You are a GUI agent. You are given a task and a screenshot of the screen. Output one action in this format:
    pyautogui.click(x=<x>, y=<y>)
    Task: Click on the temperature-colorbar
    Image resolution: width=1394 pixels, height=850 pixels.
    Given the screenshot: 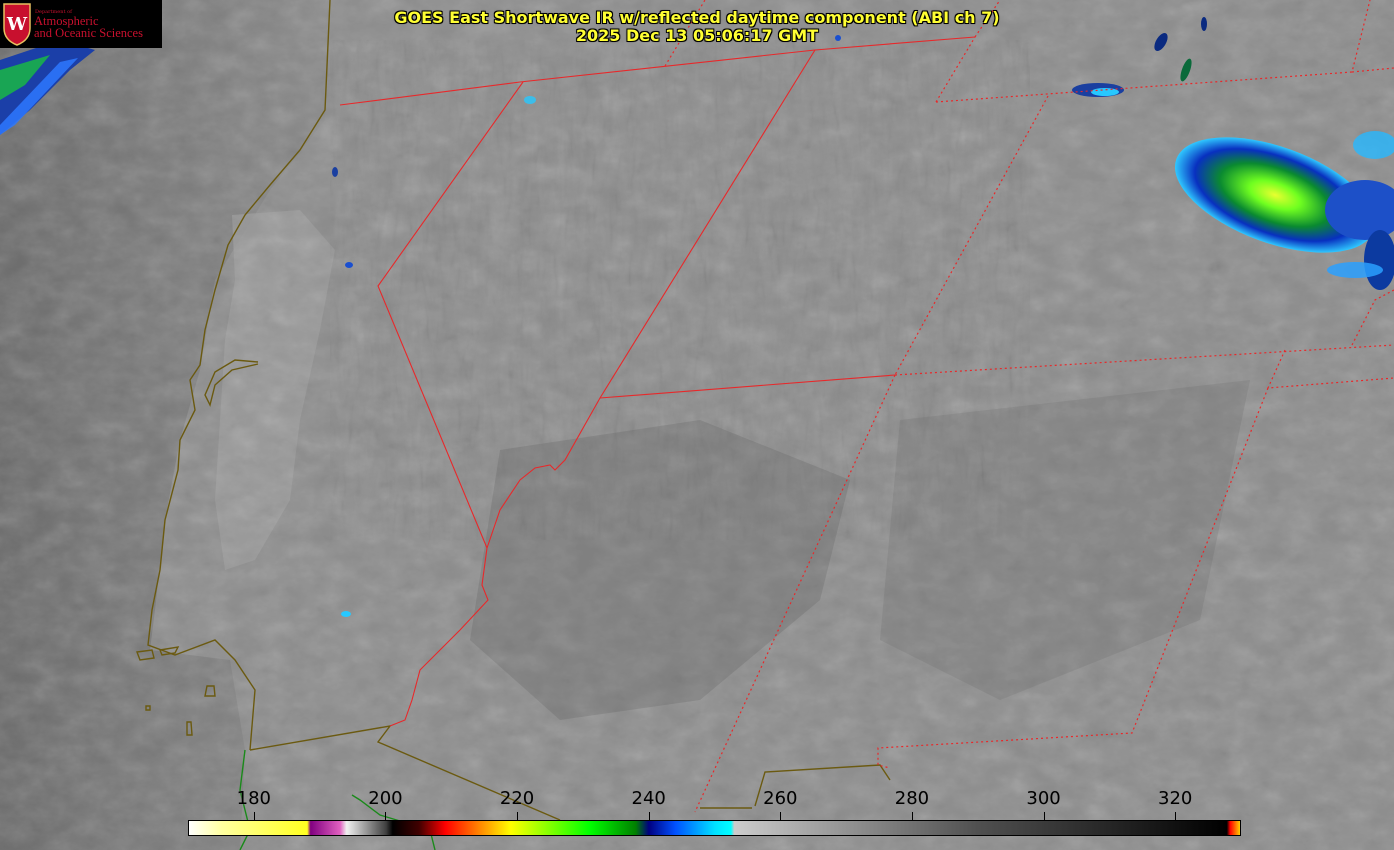 What is the action you would take?
    pyautogui.click(x=714, y=828)
    